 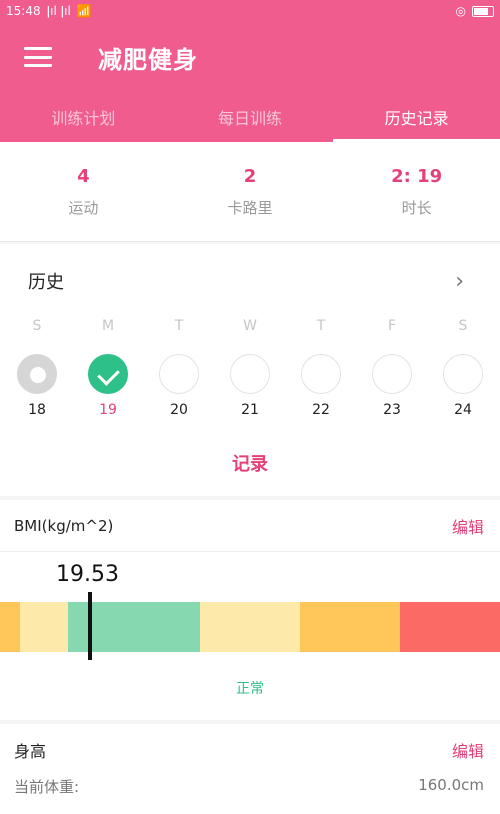 I want to click on day-22: T 22, so click(x=321, y=368).